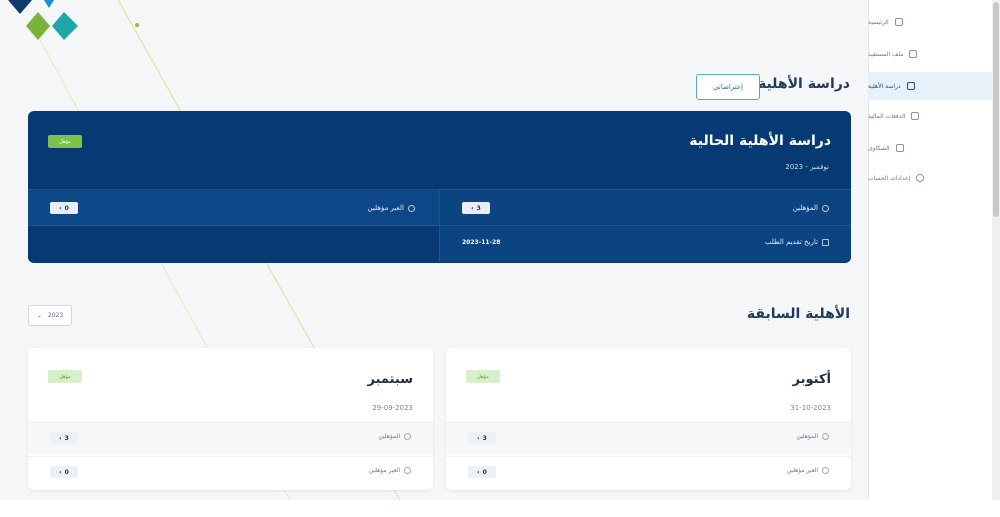 The height and width of the screenshot is (517, 1000). Describe the element at coordinates (926, 54) in the screenshot. I see `sidebar-item-profile: ملف المستفيد` at that location.